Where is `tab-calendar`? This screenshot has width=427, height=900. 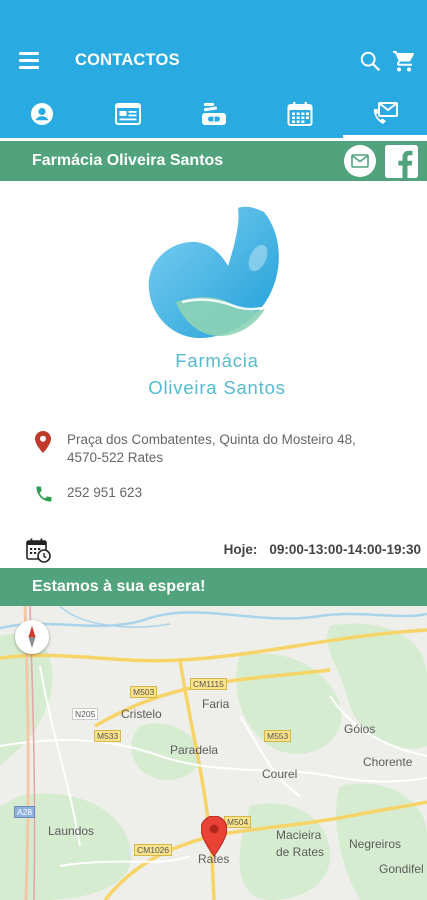
tab-calendar is located at coordinates (300, 114).